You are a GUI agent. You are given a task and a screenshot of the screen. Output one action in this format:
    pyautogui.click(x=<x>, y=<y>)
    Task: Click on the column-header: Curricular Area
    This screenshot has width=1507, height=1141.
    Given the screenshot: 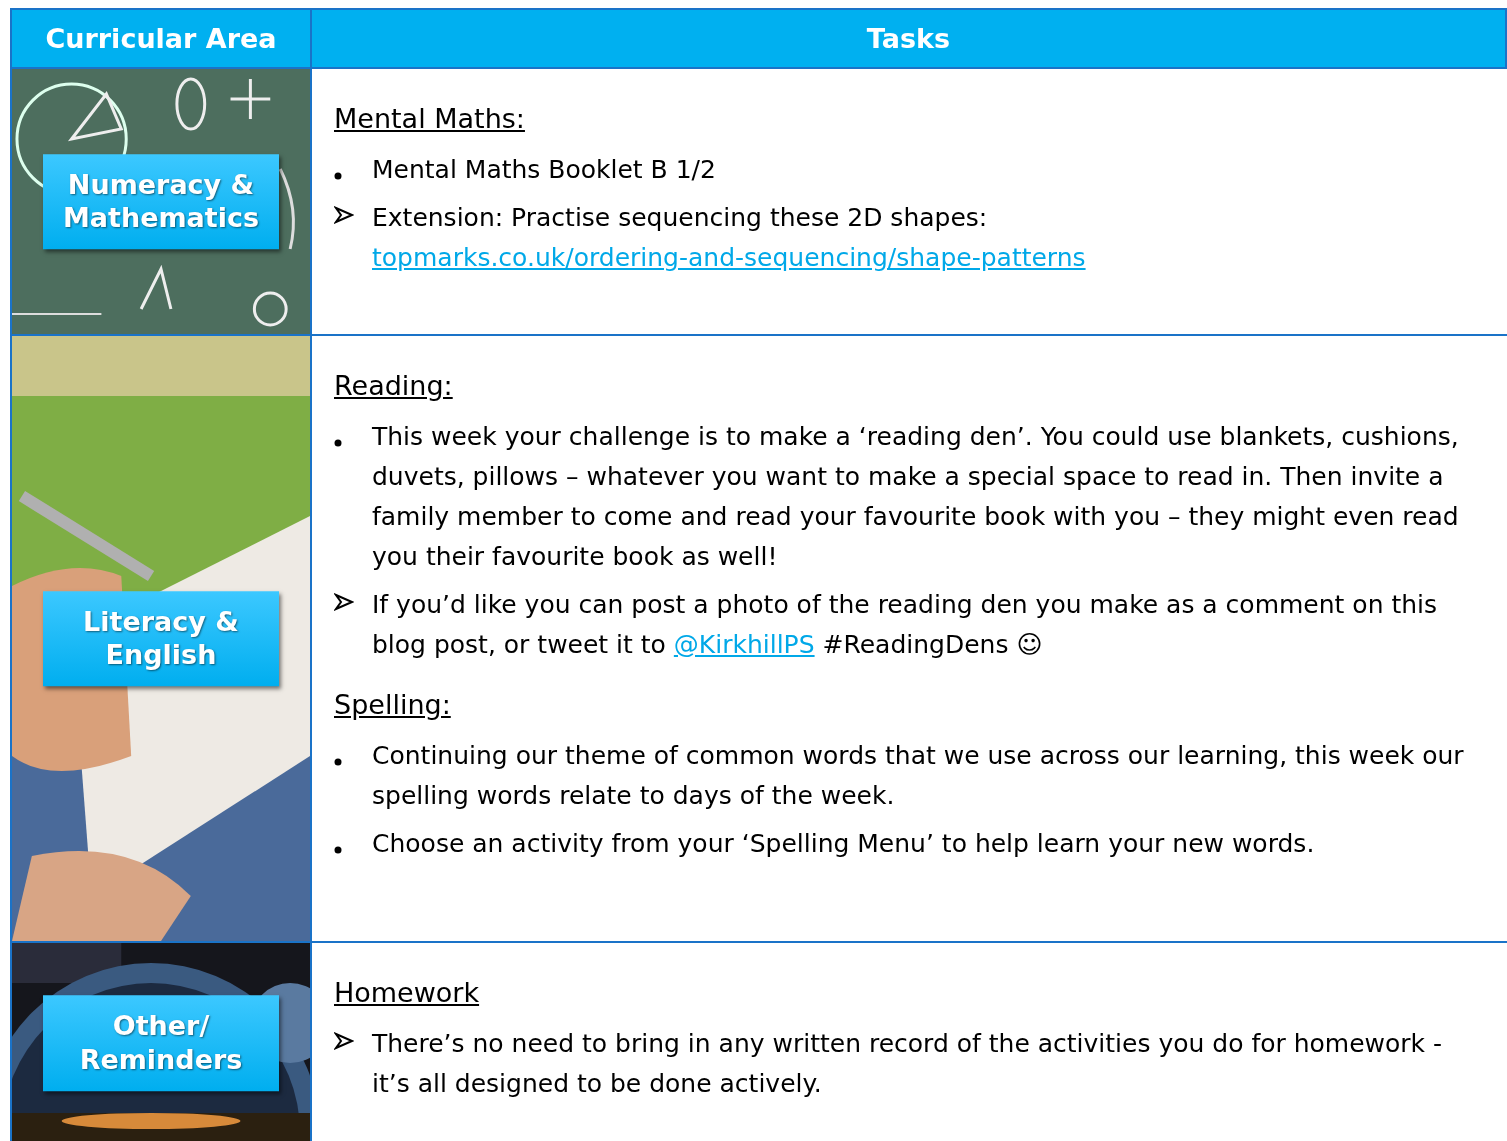 What is the action you would take?
    pyautogui.click(x=162, y=39)
    